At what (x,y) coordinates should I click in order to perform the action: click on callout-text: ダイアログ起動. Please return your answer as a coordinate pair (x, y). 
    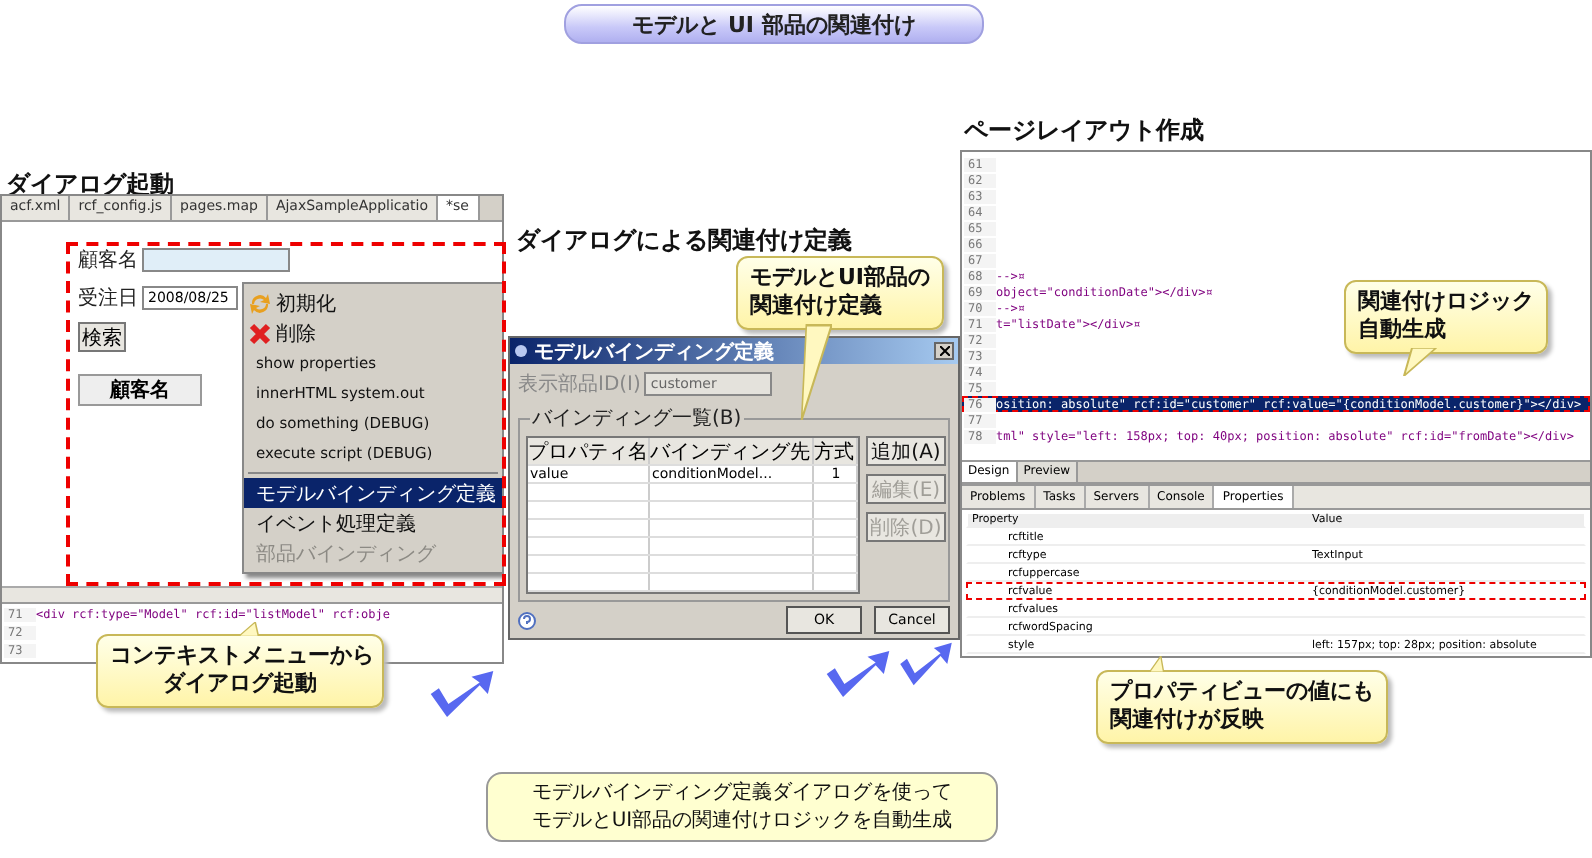
    Looking at the image, I should click on (240, 685).